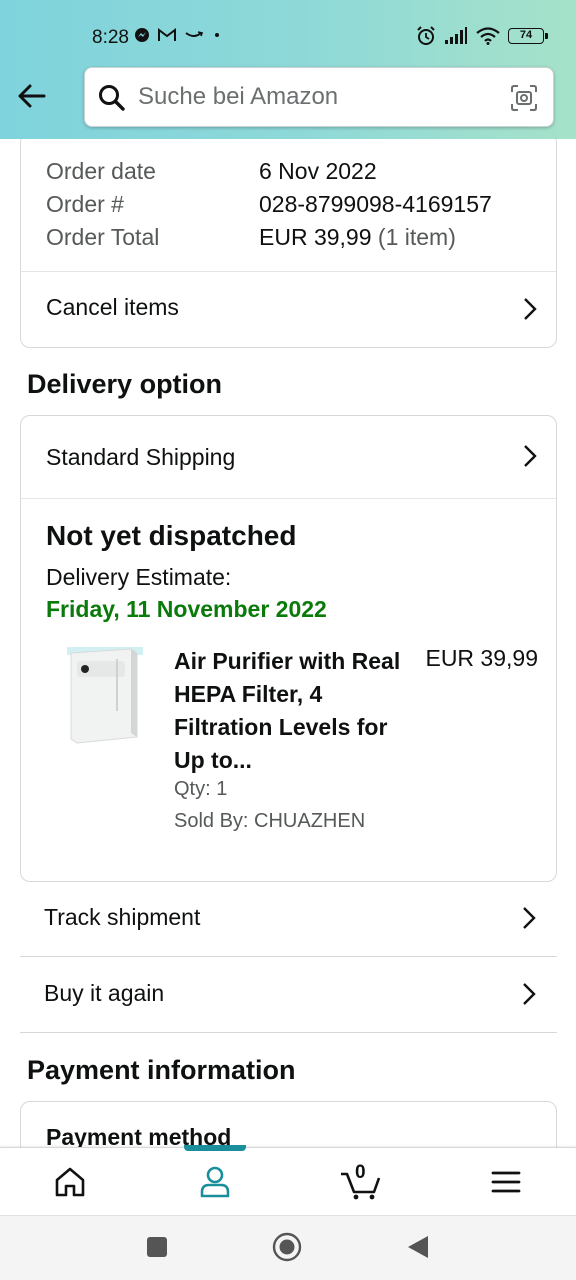 The image size is (576, 1280). What do you see at coordinates (318, 171) in the screenshot?
I see `order-date-value: 6 Nov 2022` at bounding box center [318, 171].